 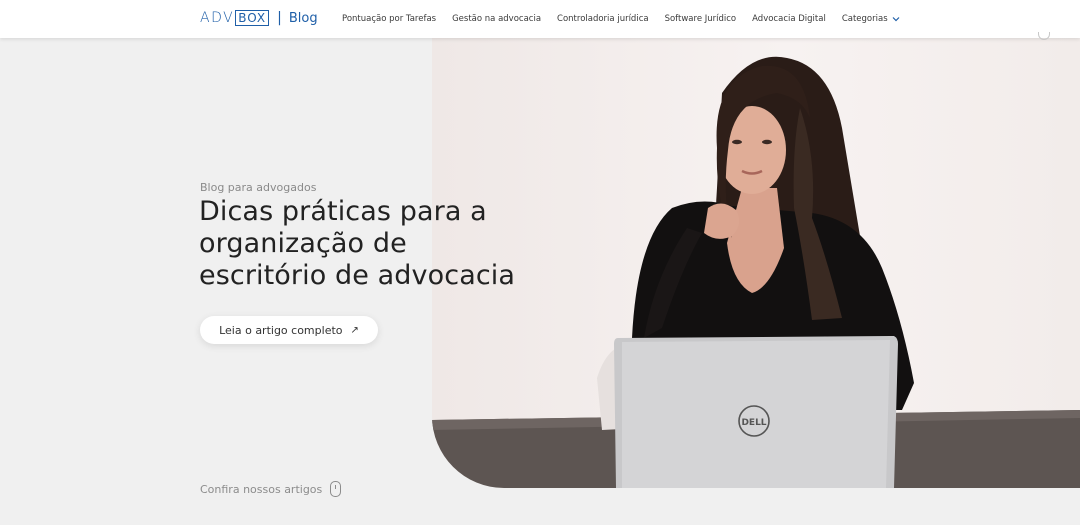 I want to click on nav-item-advocacia-digital: Advocacia Digital, so click(x=789, y=19).